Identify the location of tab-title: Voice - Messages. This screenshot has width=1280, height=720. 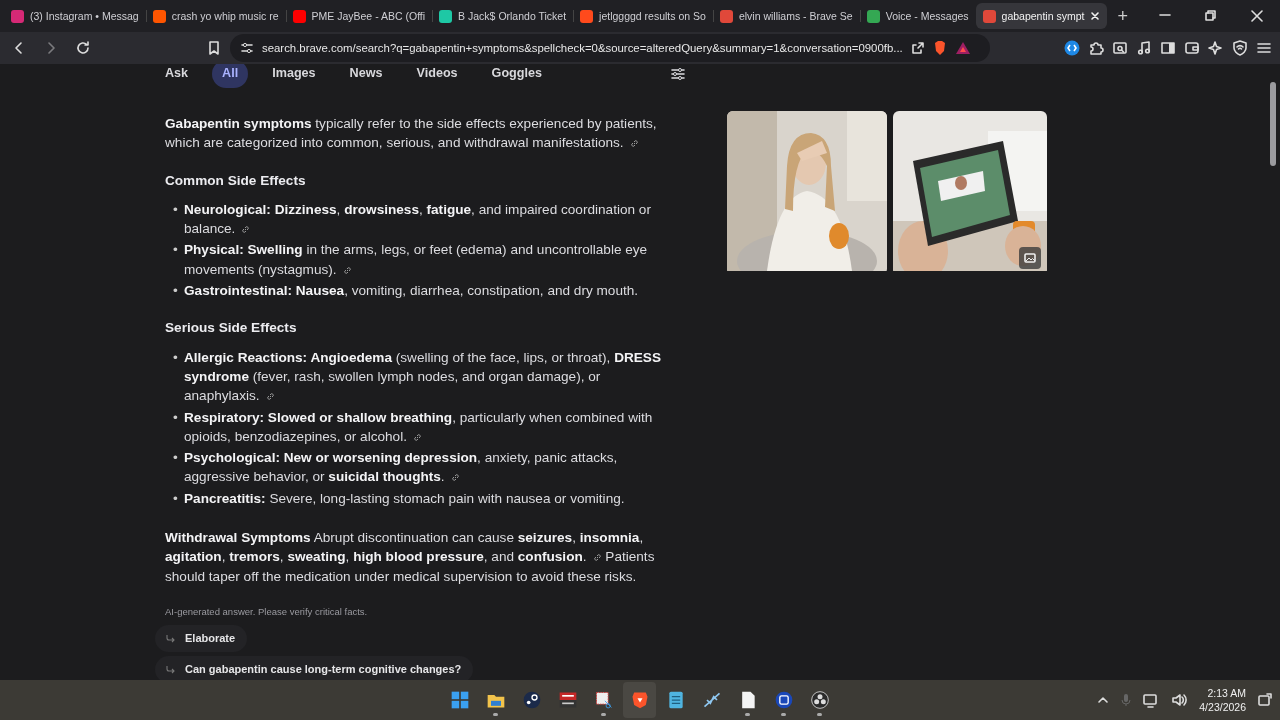
(927, 16).